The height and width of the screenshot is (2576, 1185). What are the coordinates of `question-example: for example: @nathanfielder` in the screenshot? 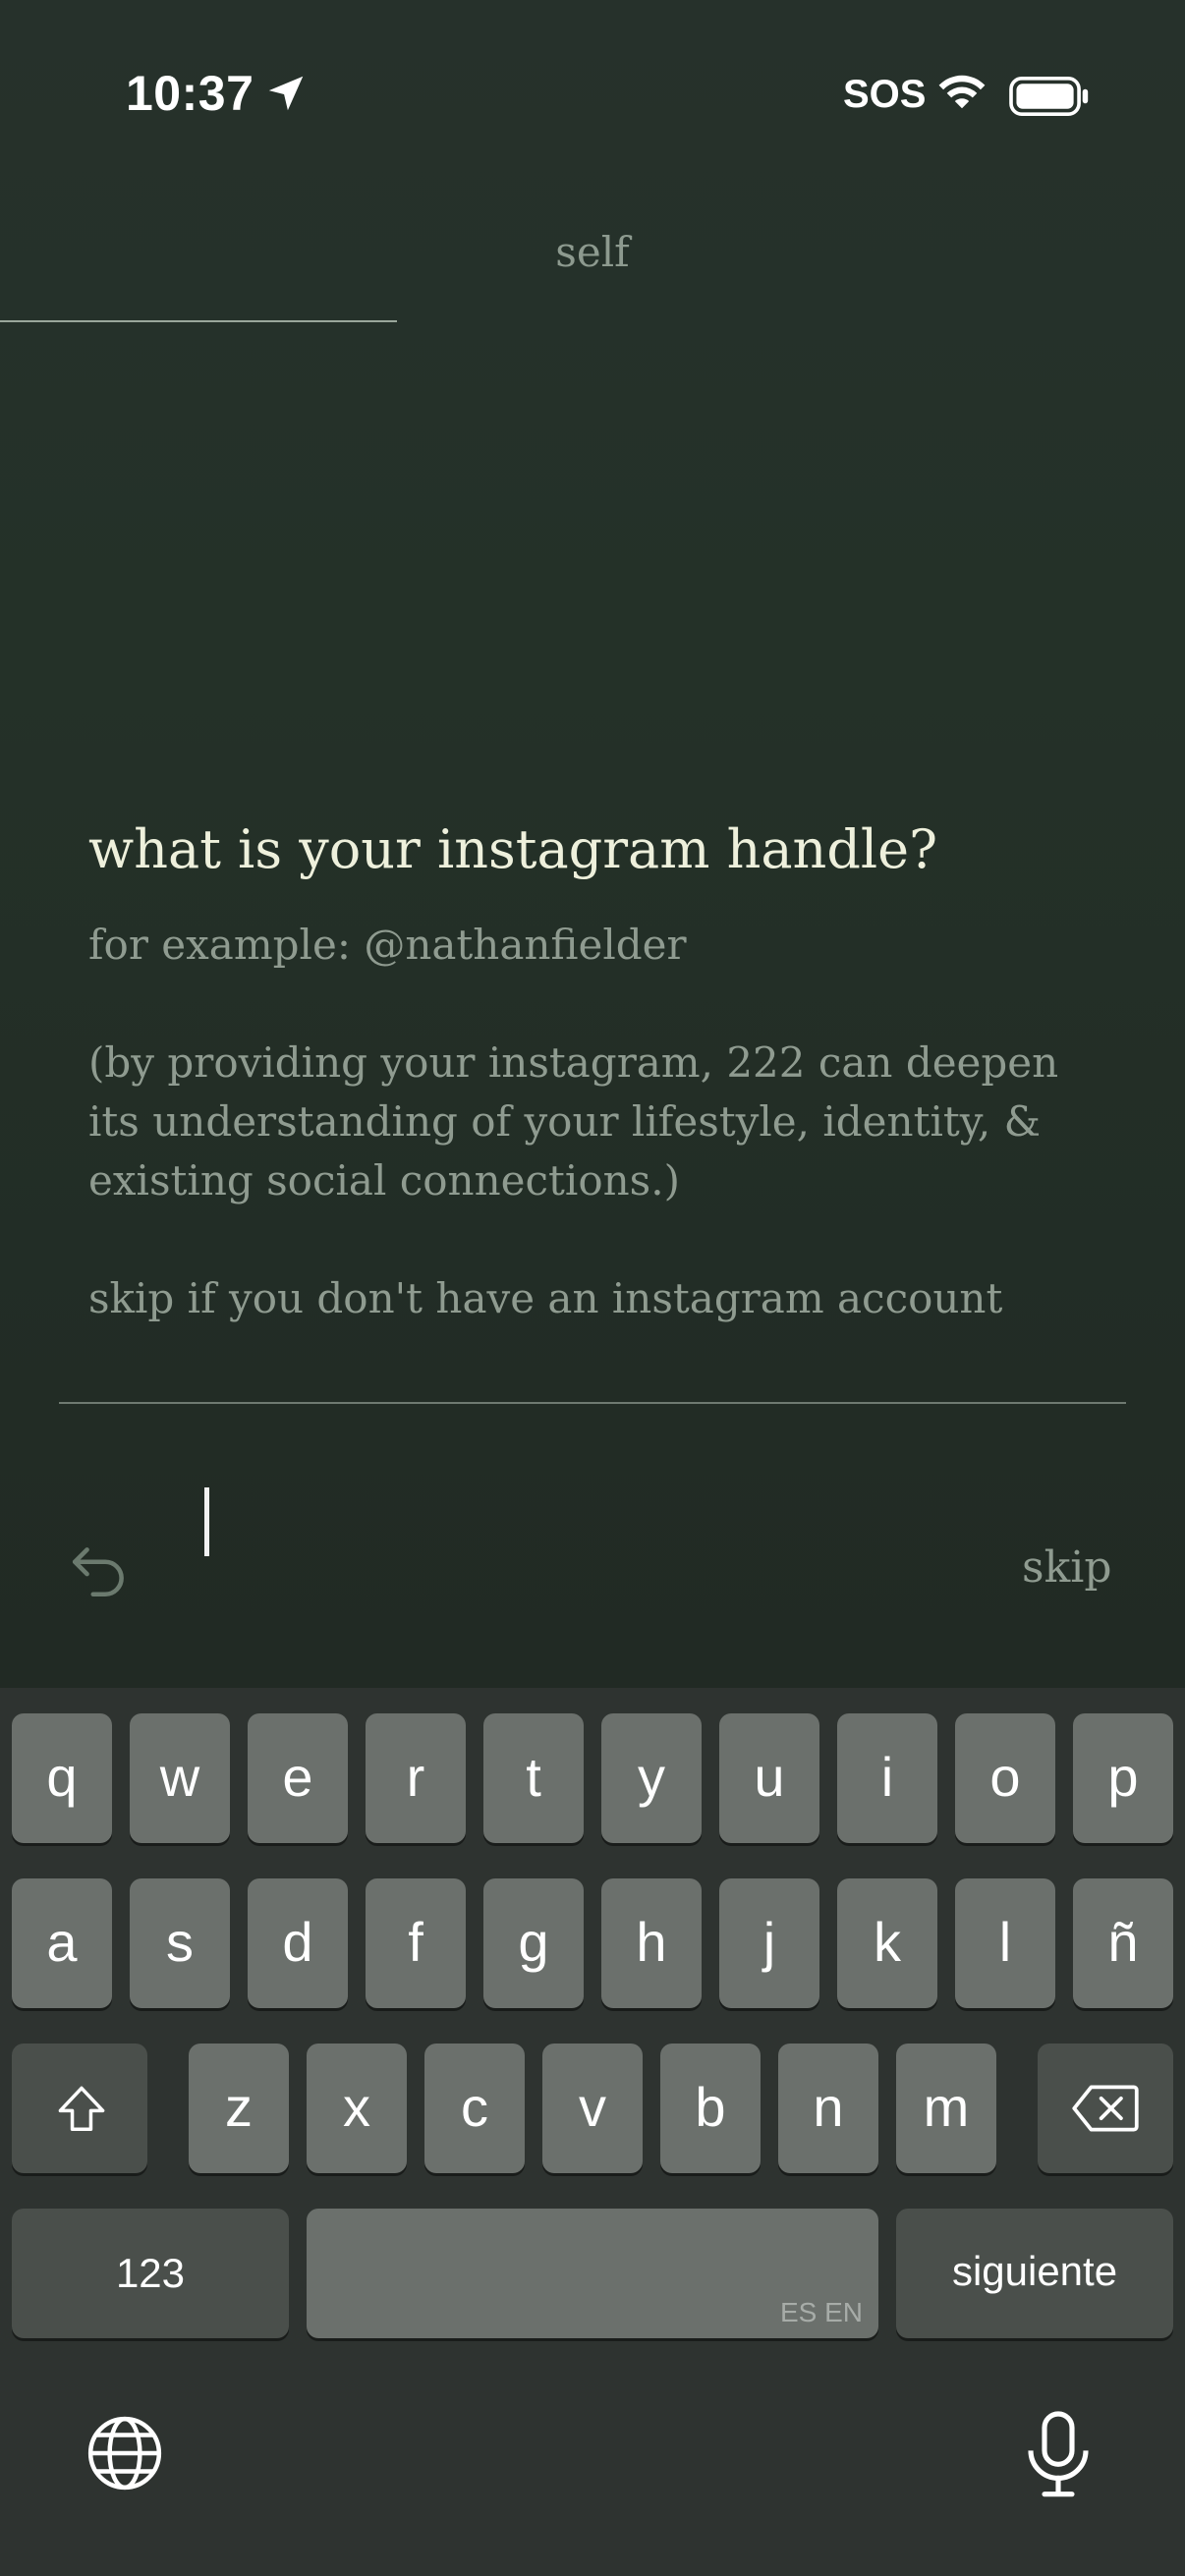 It's located at (387, 945).